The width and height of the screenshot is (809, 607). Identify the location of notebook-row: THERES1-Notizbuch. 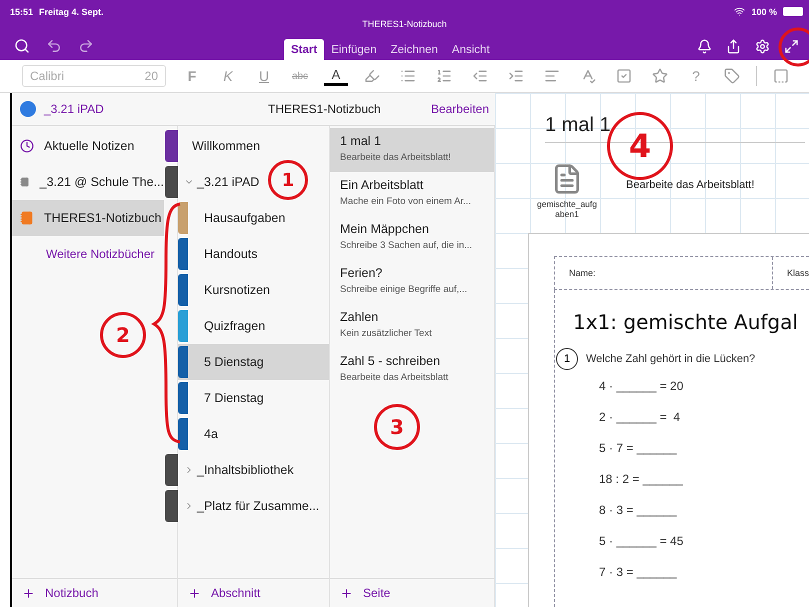
(88, 218).